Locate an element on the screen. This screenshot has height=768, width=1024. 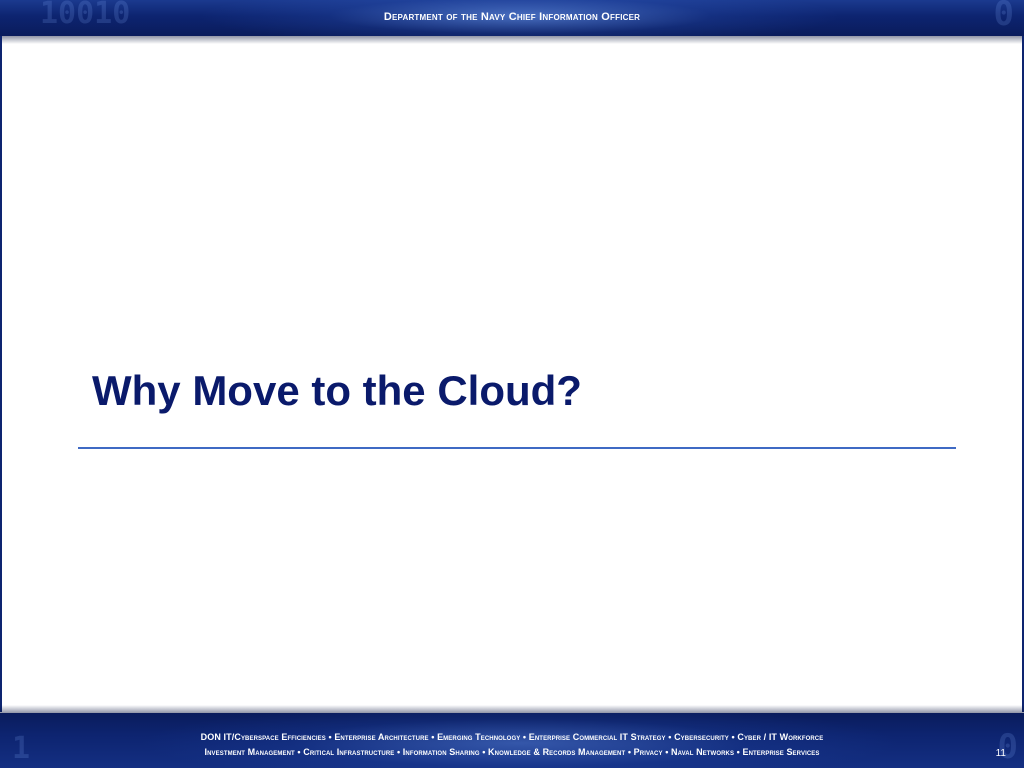
header-shadow is located at coordinates (512, 40).